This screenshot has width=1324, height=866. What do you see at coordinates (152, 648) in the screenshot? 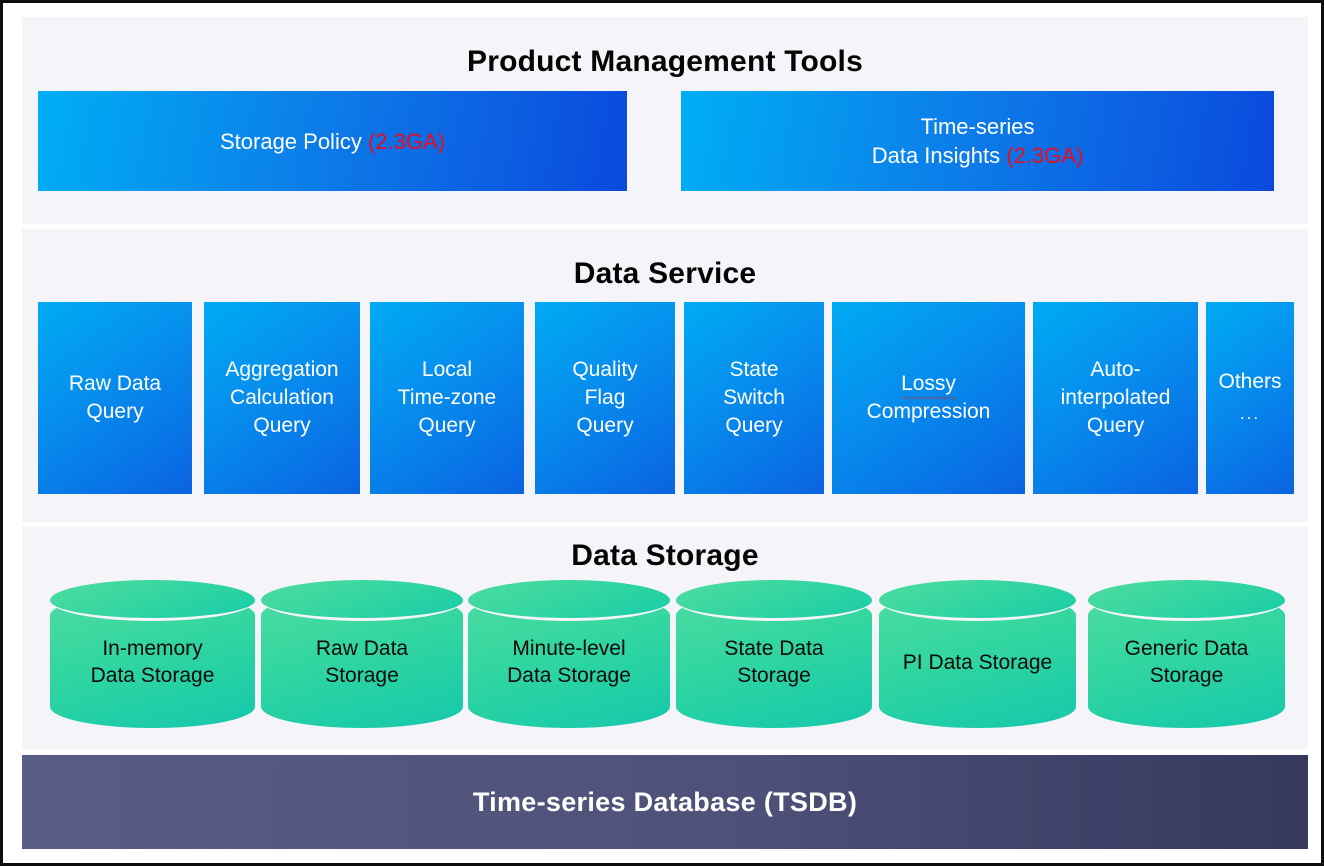
I see `cylinder-line: In-memory` at bounding box center [152, 648].